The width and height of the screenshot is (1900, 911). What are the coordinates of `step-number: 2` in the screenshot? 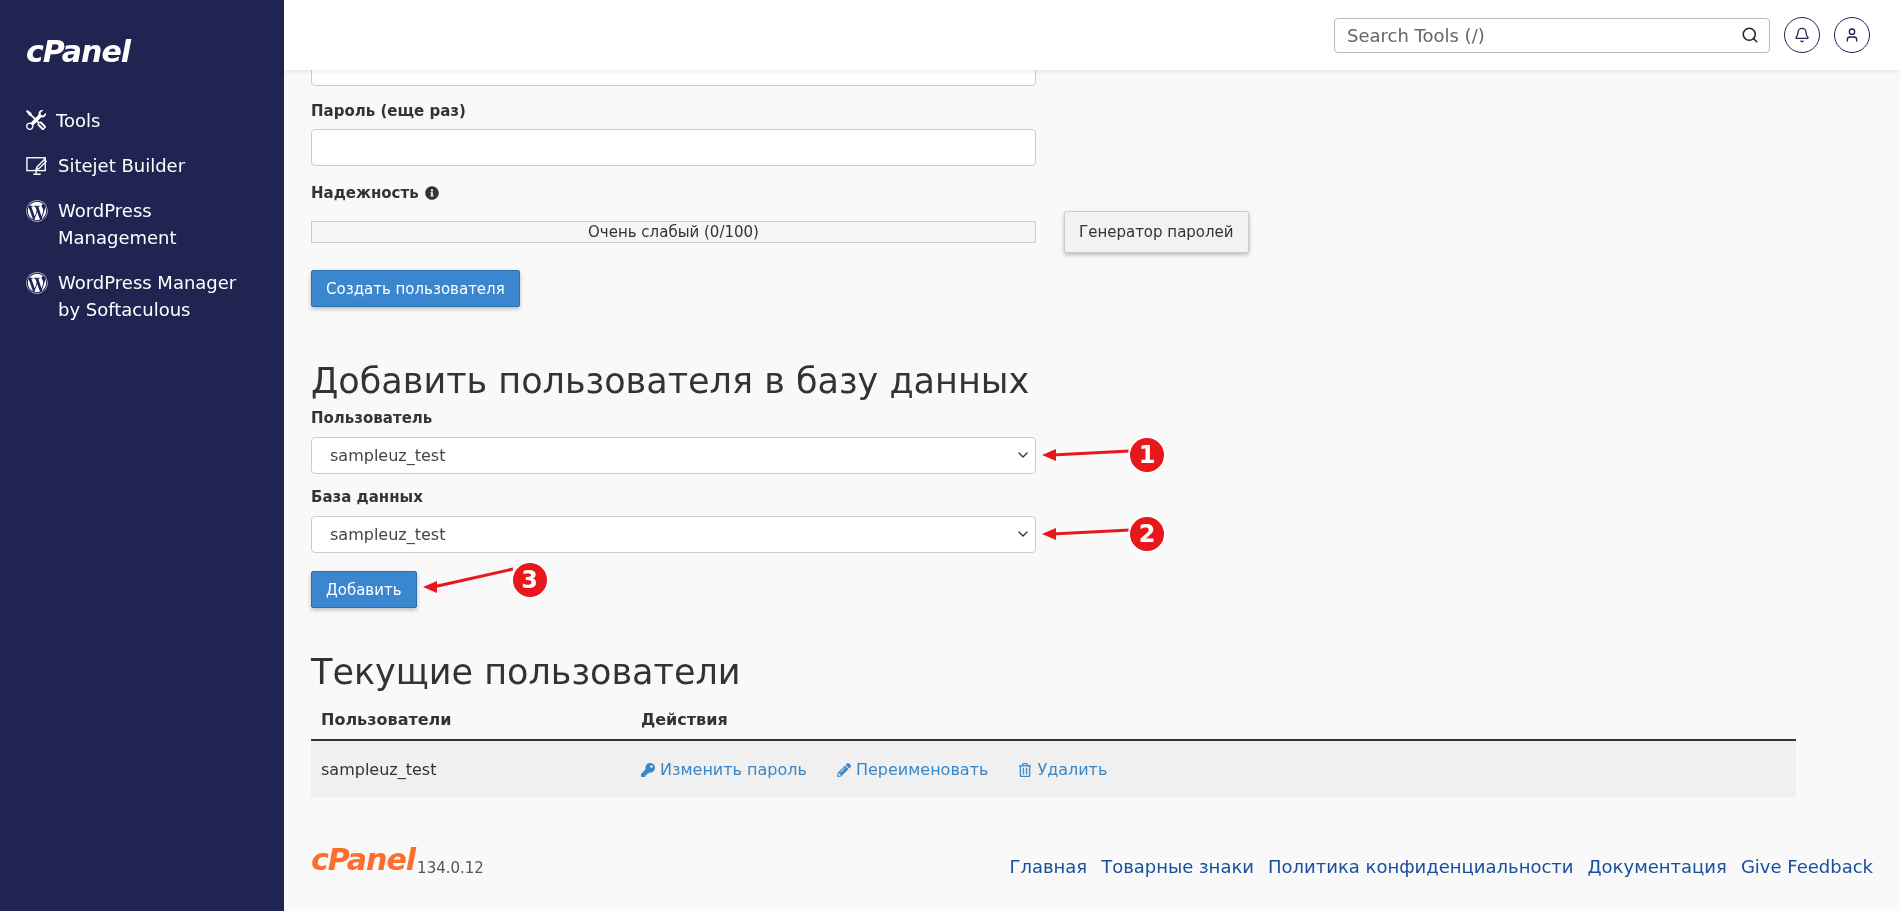 It's located at (1147, 534).